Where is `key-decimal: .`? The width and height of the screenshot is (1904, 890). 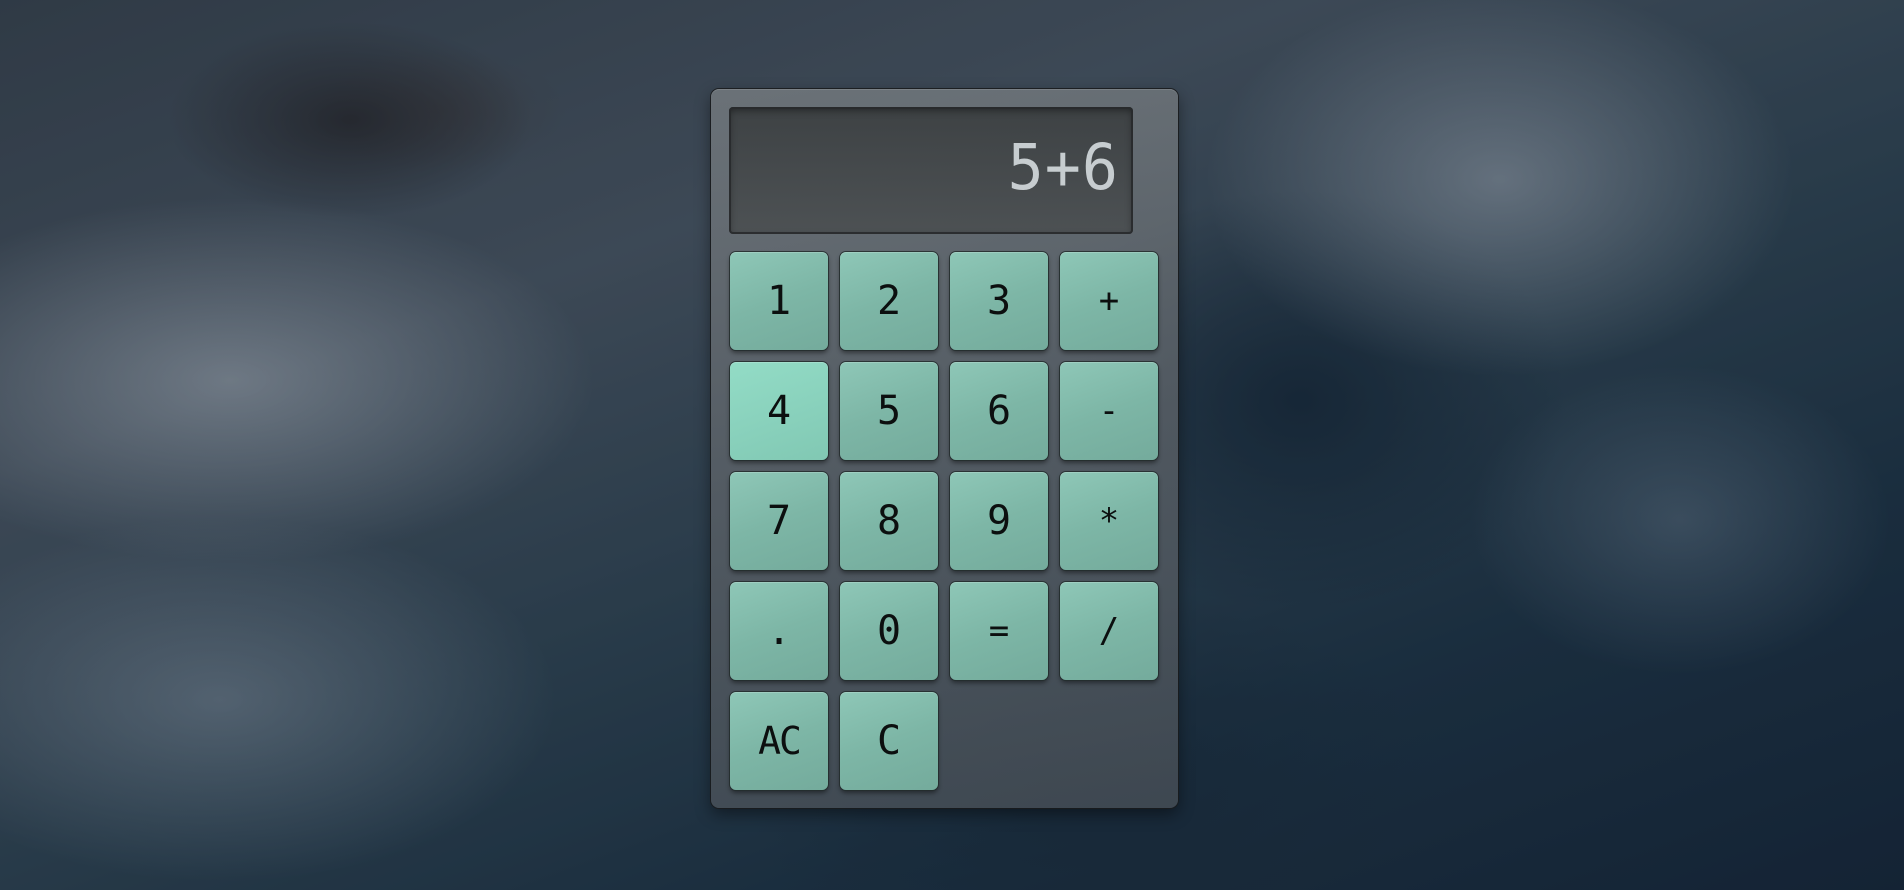
key-decimal: . is located at coordinates (779, 631).